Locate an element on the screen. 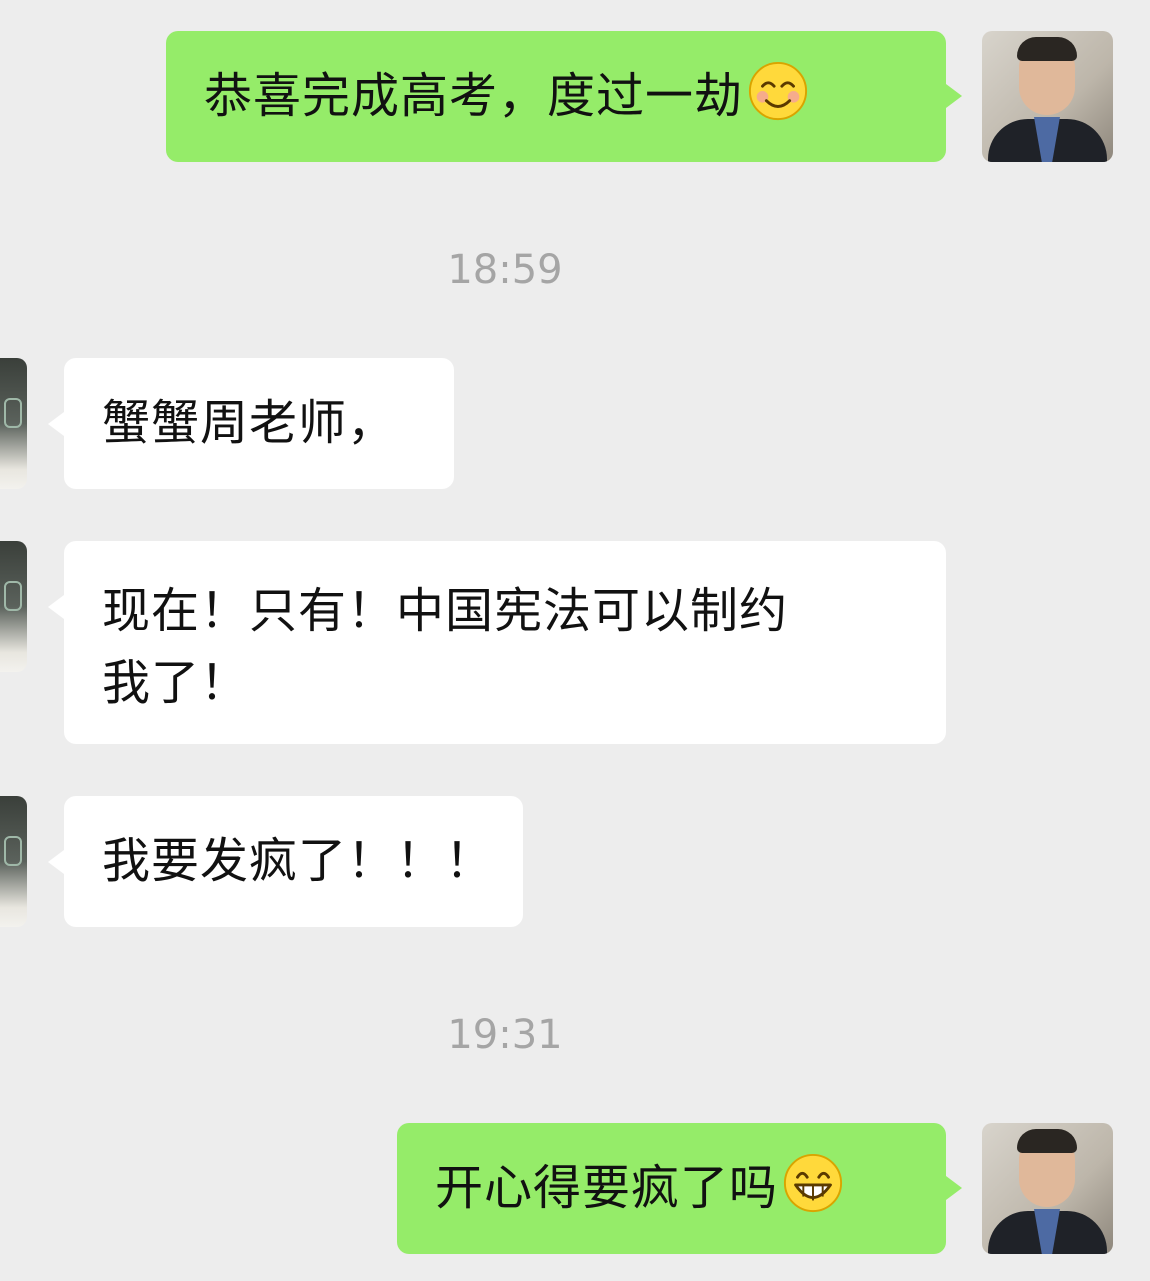 This screenshot has height=1281, width=1150. grinning-face-icon is located at coordinates (813, 1183).